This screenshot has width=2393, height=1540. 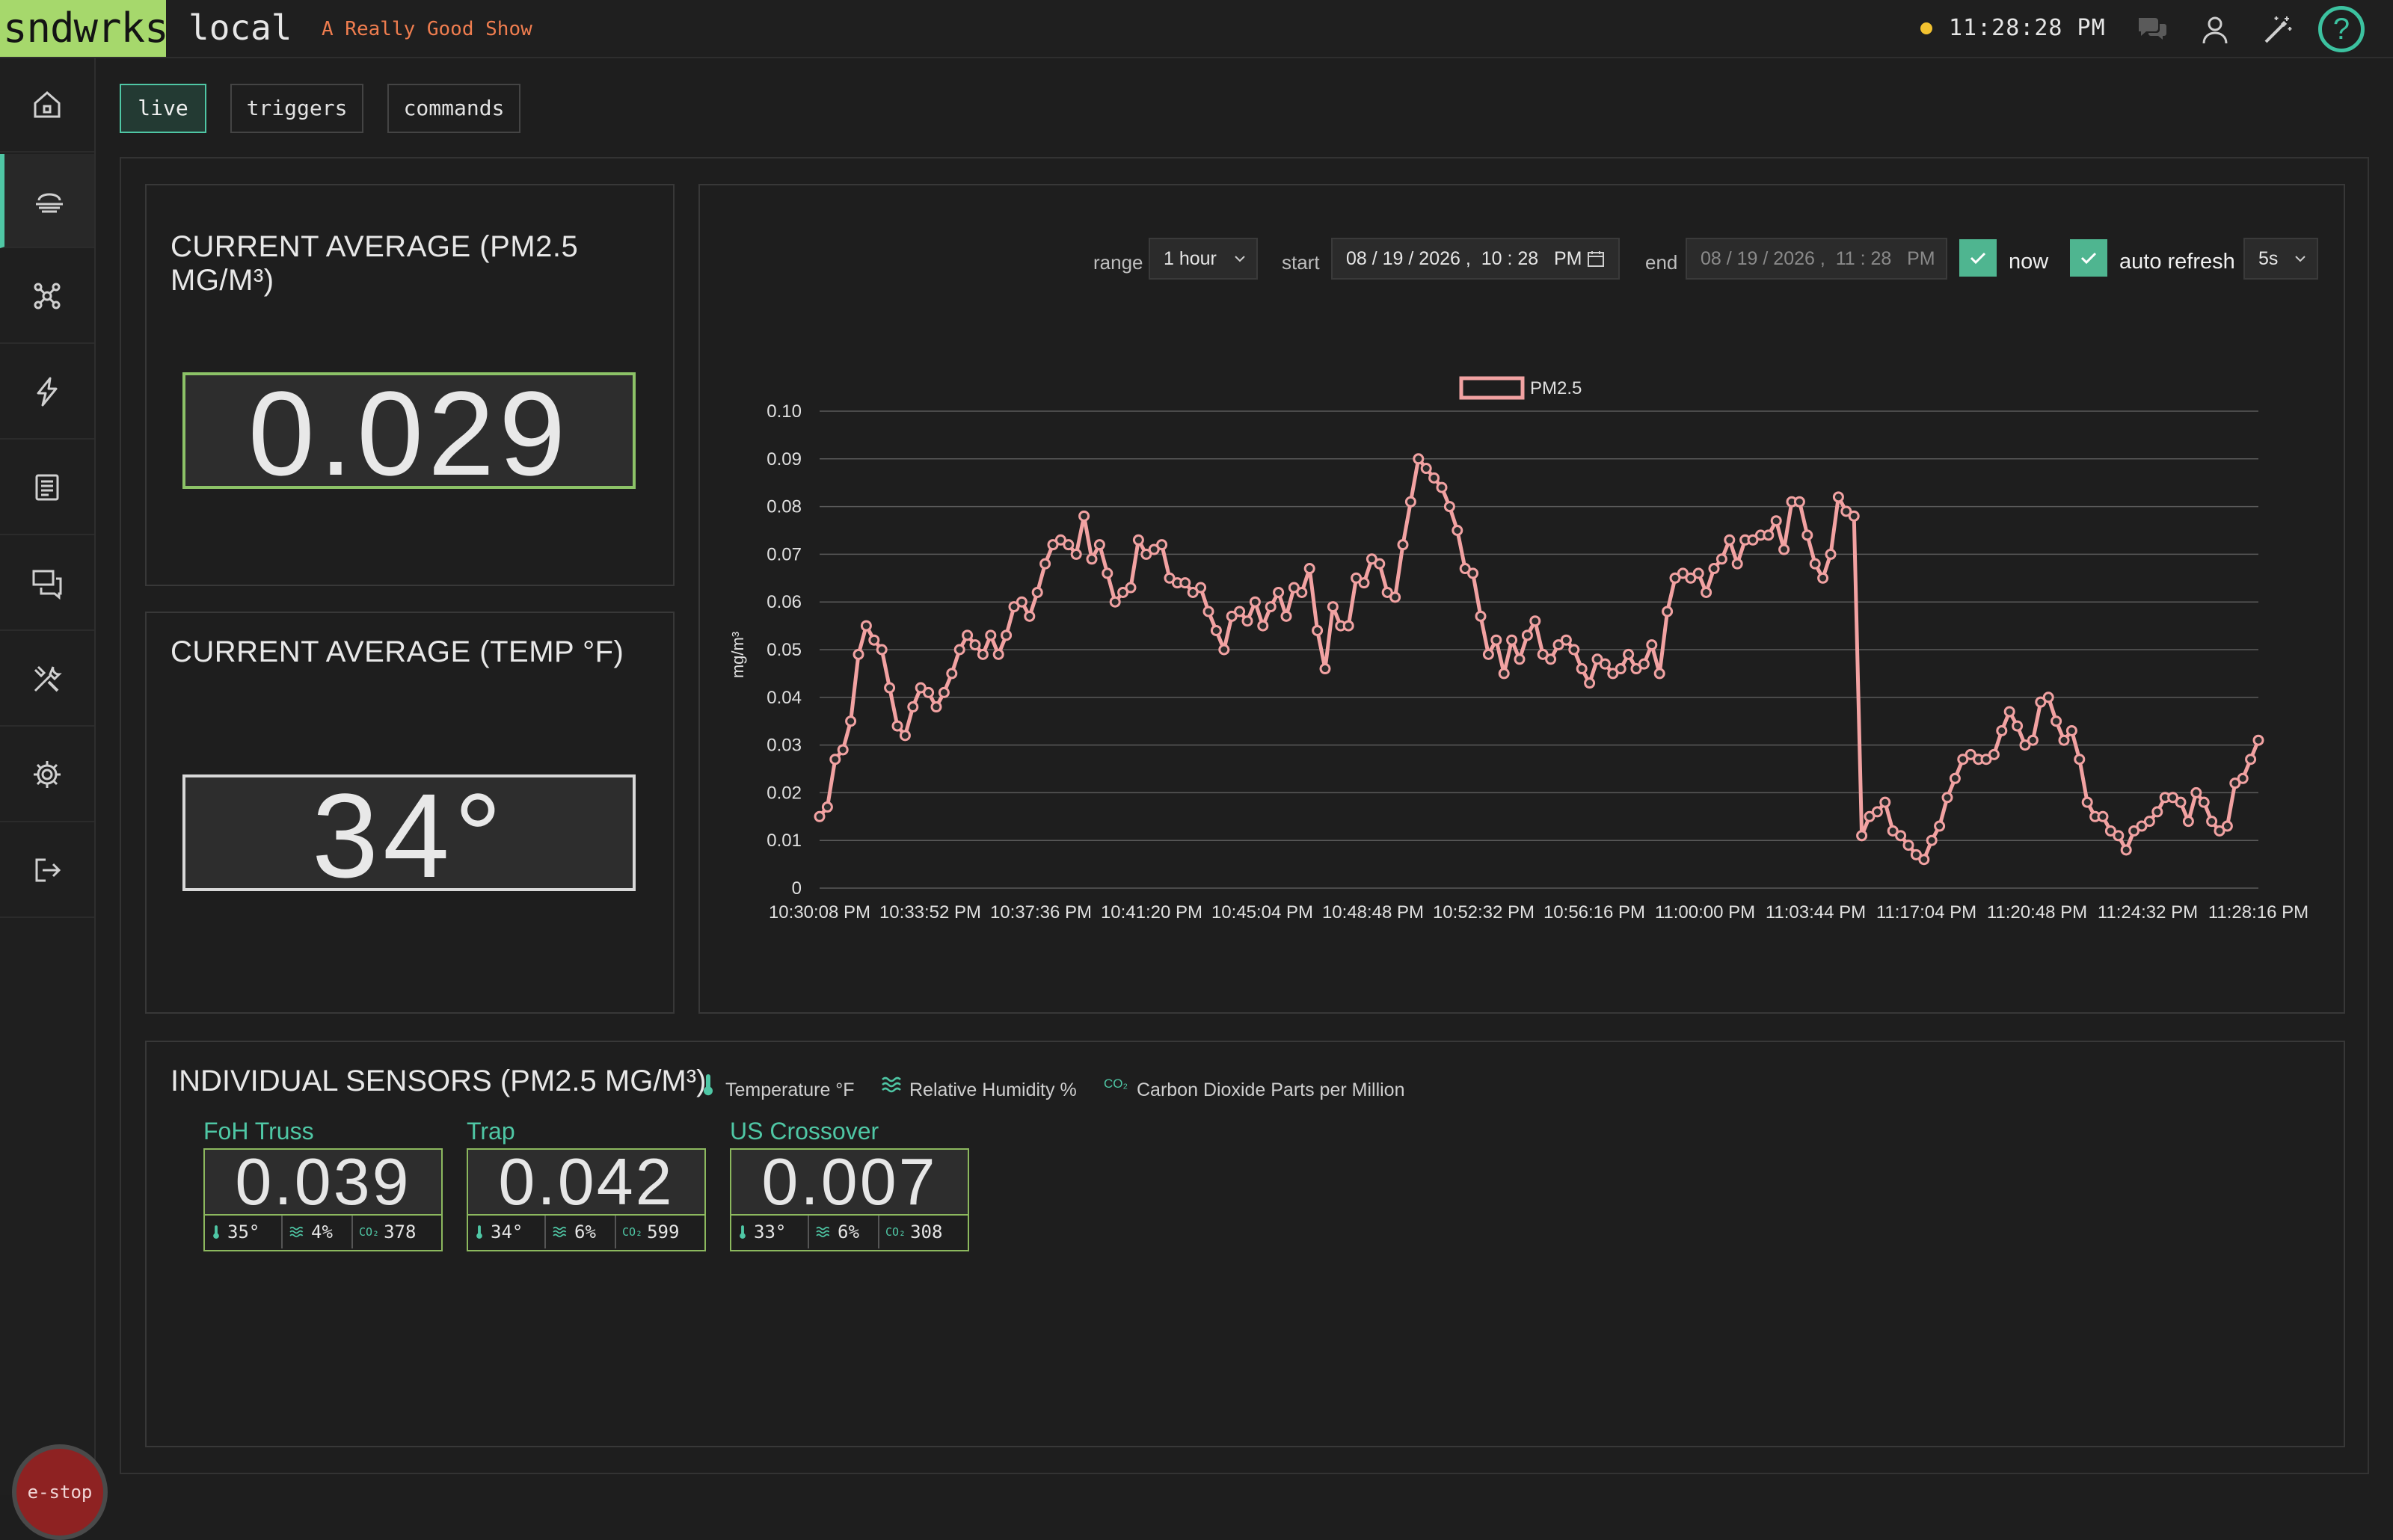 I want to click on tab-commands: commands, so click(x=453, y=108).